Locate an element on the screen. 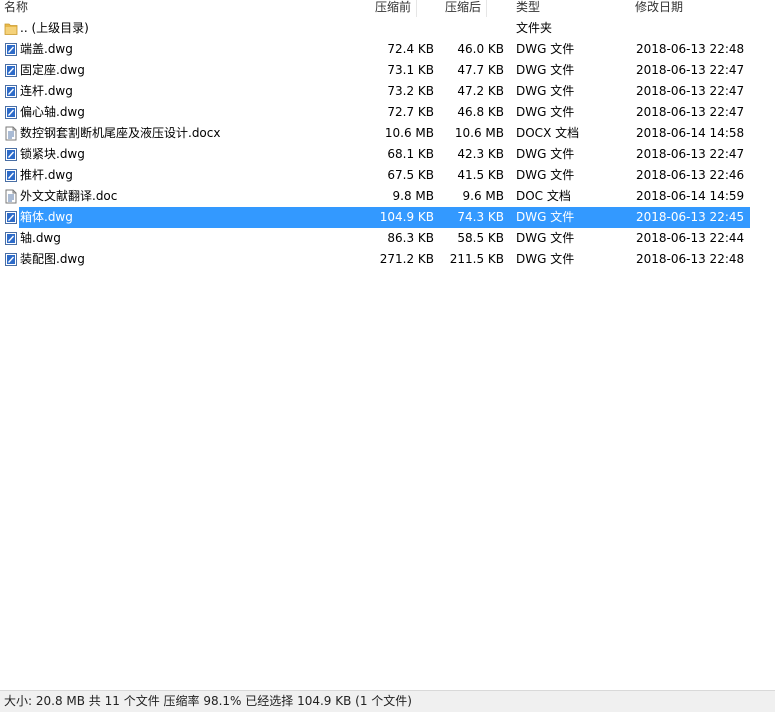  file-size-after: 46.0 KB is located at coordinates (480, 49).